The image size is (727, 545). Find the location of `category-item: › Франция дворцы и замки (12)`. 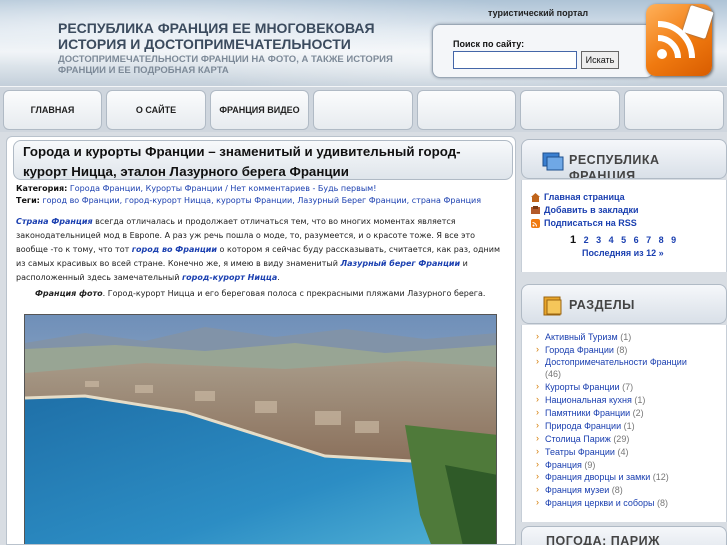

category-item: › Франция дворцы и замки (12) is located at coordinates (602, 476).